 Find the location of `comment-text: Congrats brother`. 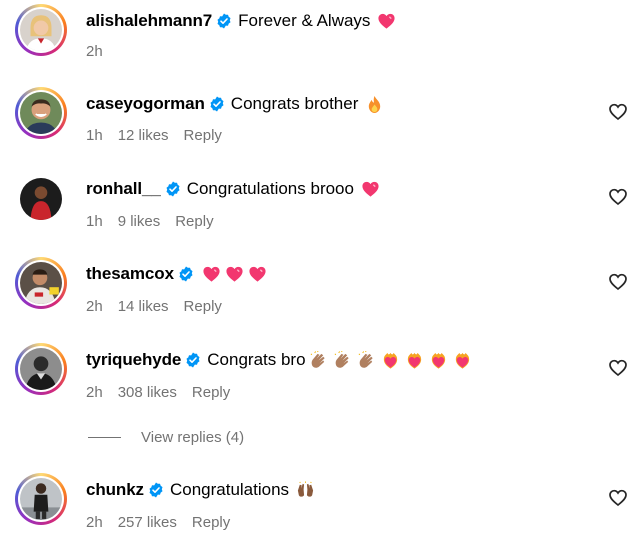

comment-text: Congrats brother is located at coordinates (294, 103).